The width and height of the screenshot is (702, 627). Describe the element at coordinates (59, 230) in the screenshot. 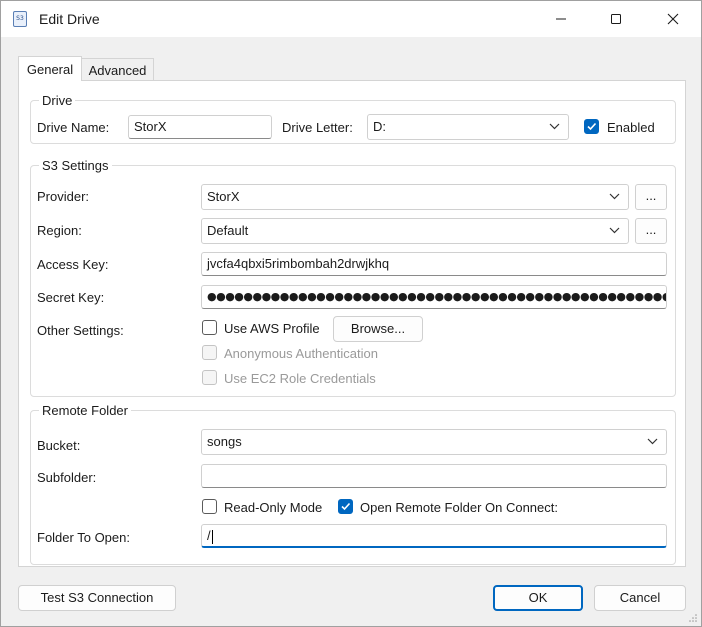

I see `region-label: Region:` at that location.